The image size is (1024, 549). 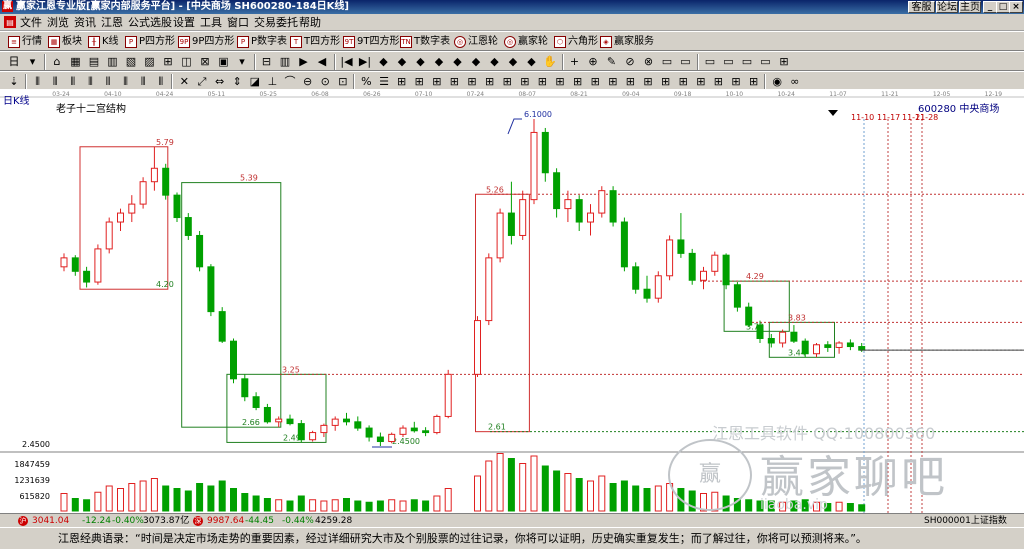 I want to click on toolbar3-tool-31-icon: ⊞, so click(x=578, y=82).